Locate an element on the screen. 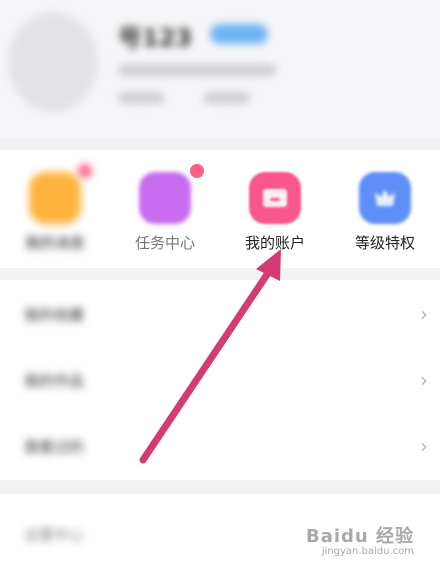 The image size is (440, 577). folder-icon is located at coordinates (275, 198).